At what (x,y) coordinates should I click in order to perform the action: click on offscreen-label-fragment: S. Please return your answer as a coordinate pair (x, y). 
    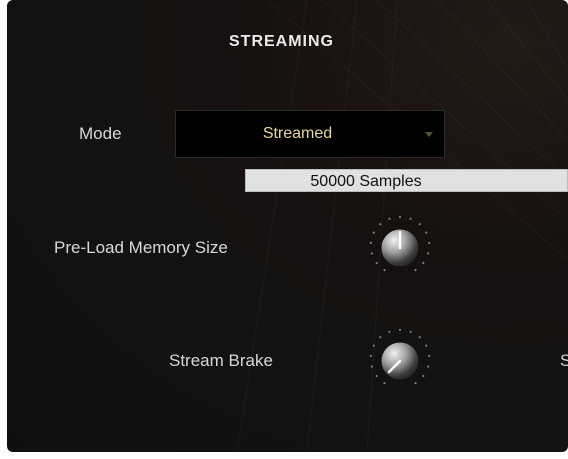
    Looking at the image, I should click on (564, 360).